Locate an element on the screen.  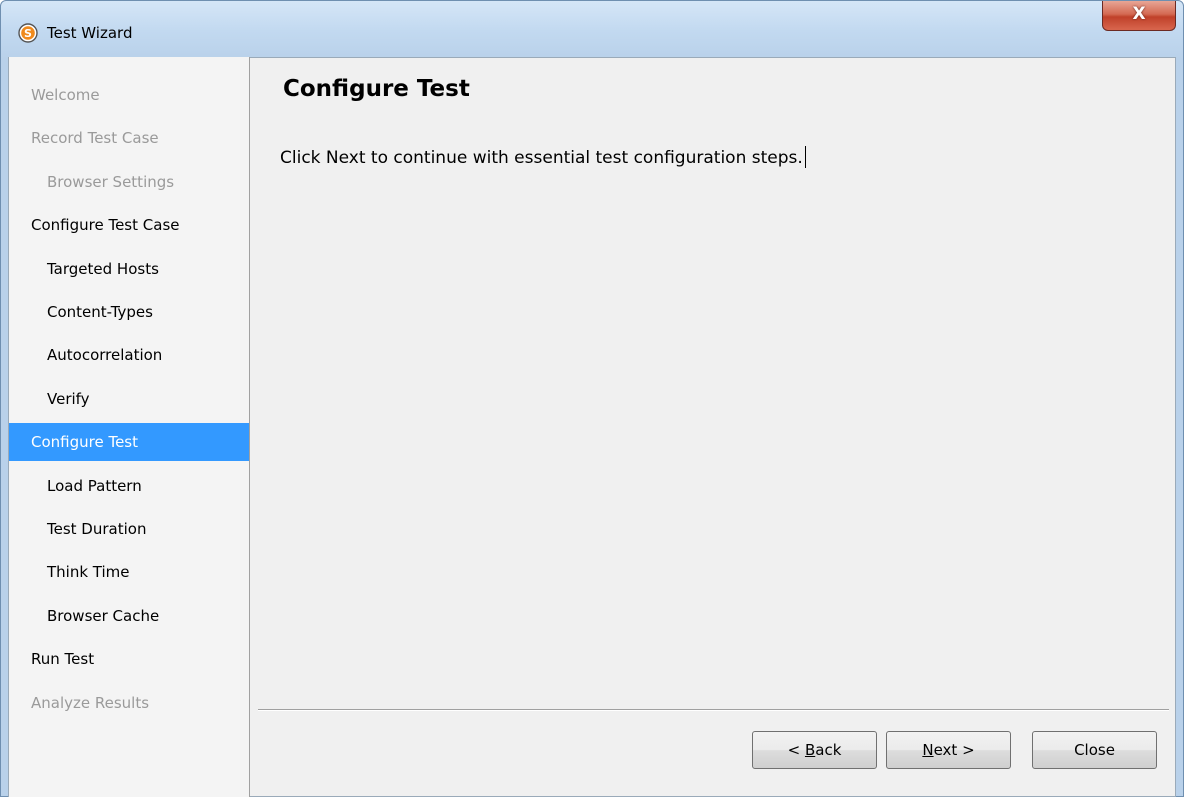
sidebar-item-analyze-results: Analyze Results is located at coordinates (90, 703).